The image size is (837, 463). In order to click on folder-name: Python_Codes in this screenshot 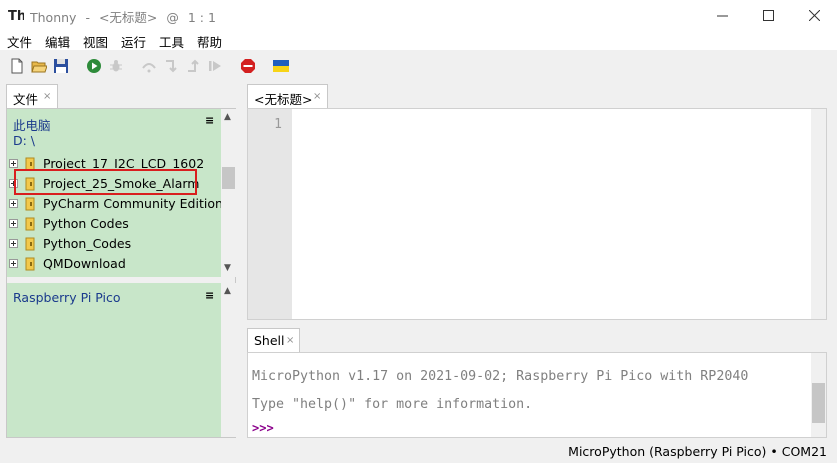, I will do `click(87, 243)`.